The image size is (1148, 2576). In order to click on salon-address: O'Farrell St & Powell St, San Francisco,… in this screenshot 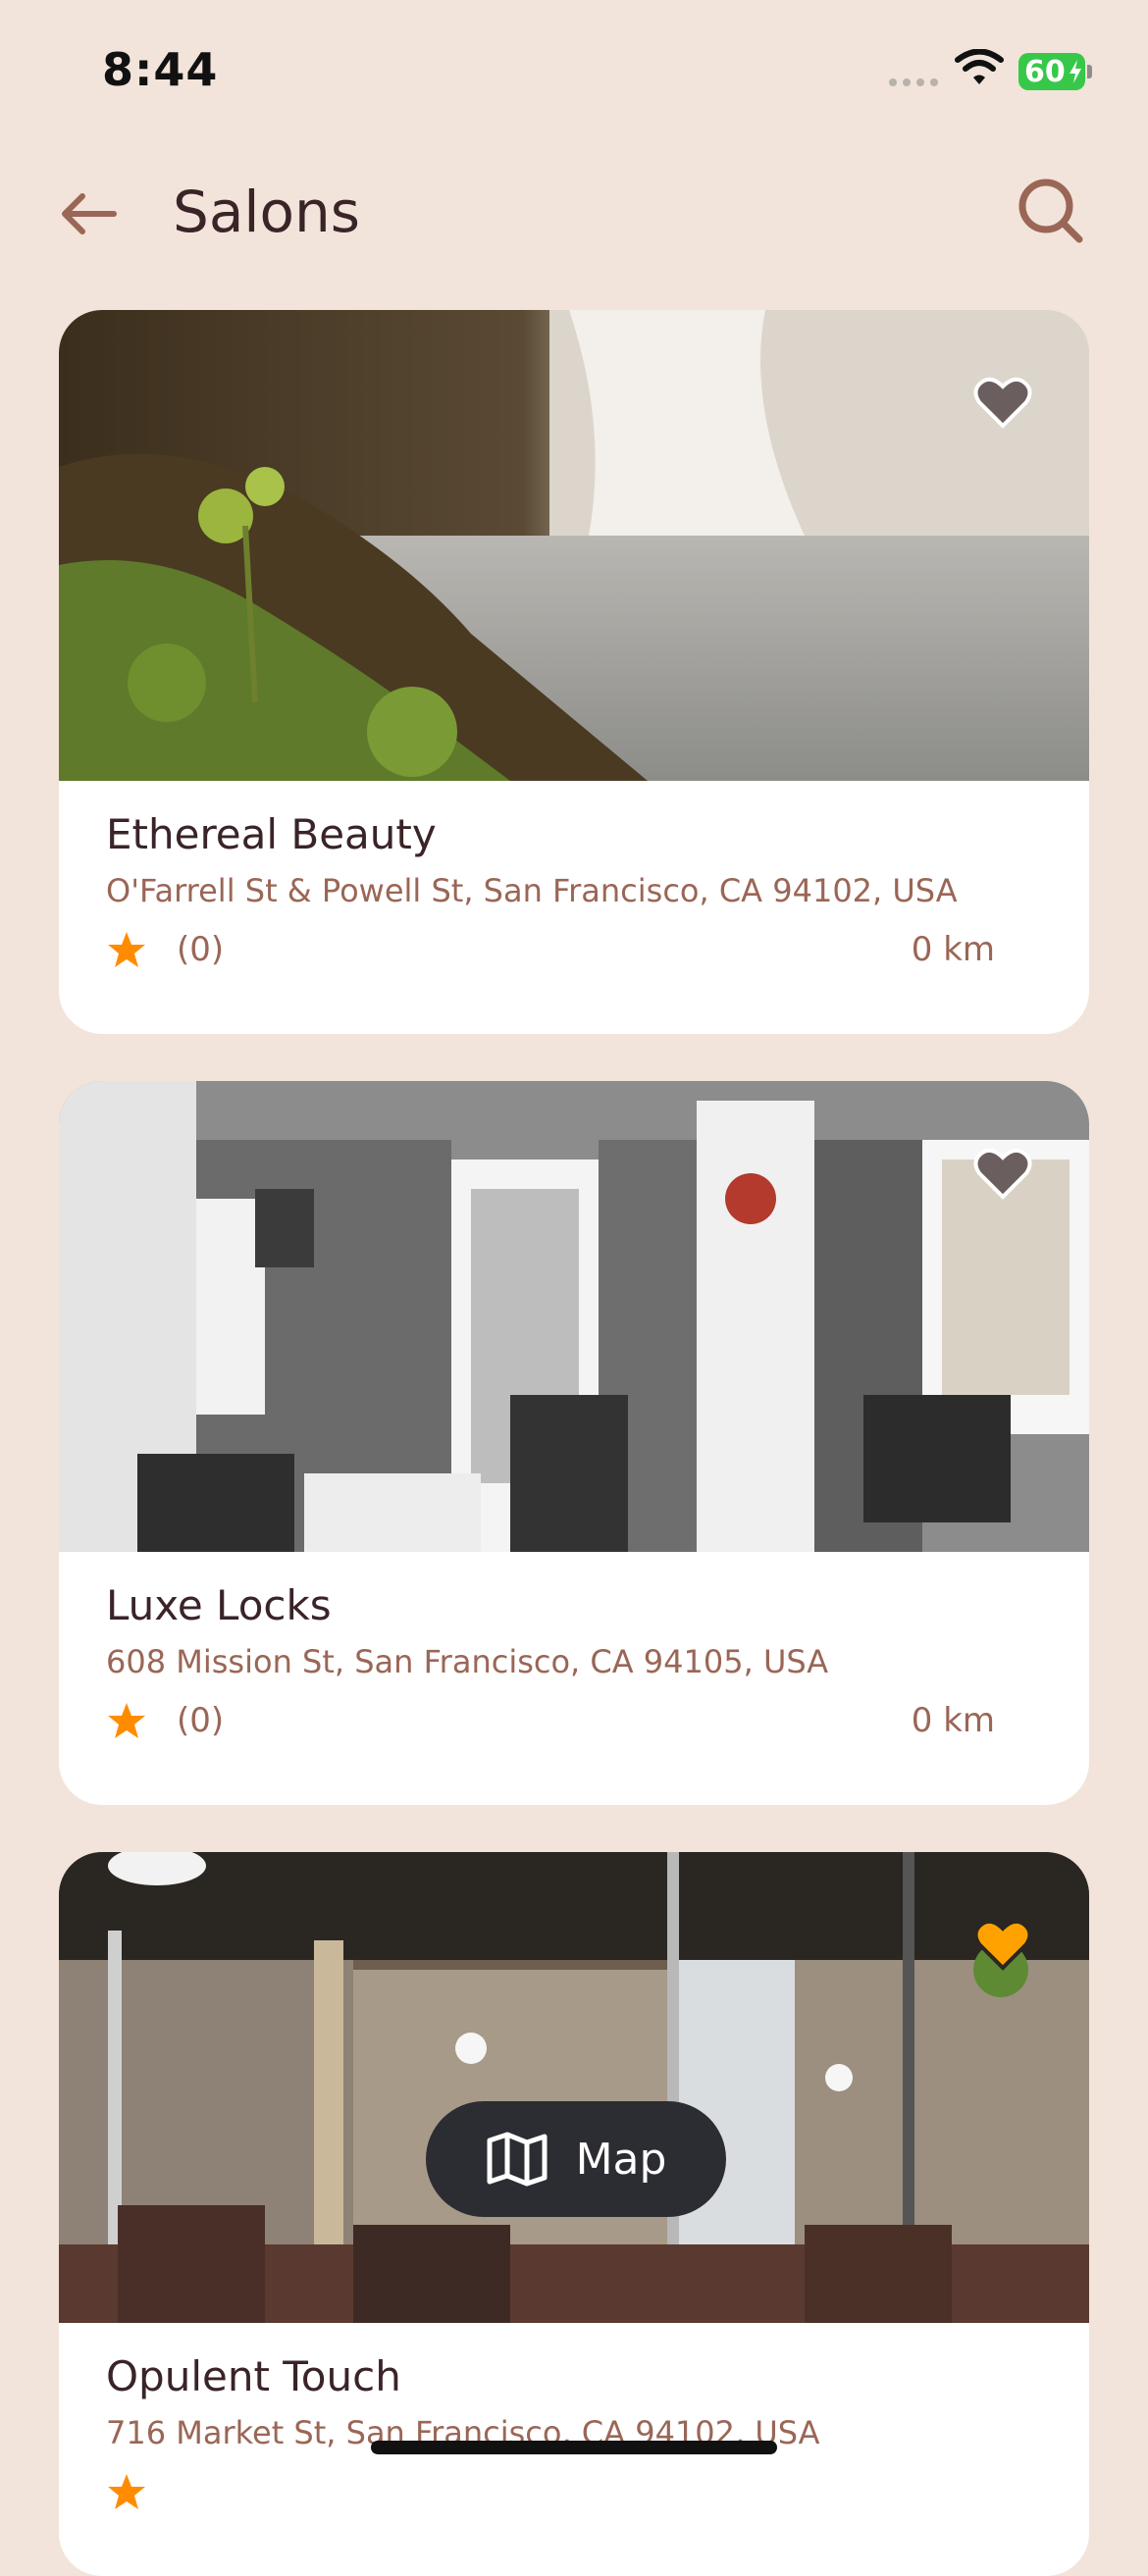, I will do `click(532, 890)`.